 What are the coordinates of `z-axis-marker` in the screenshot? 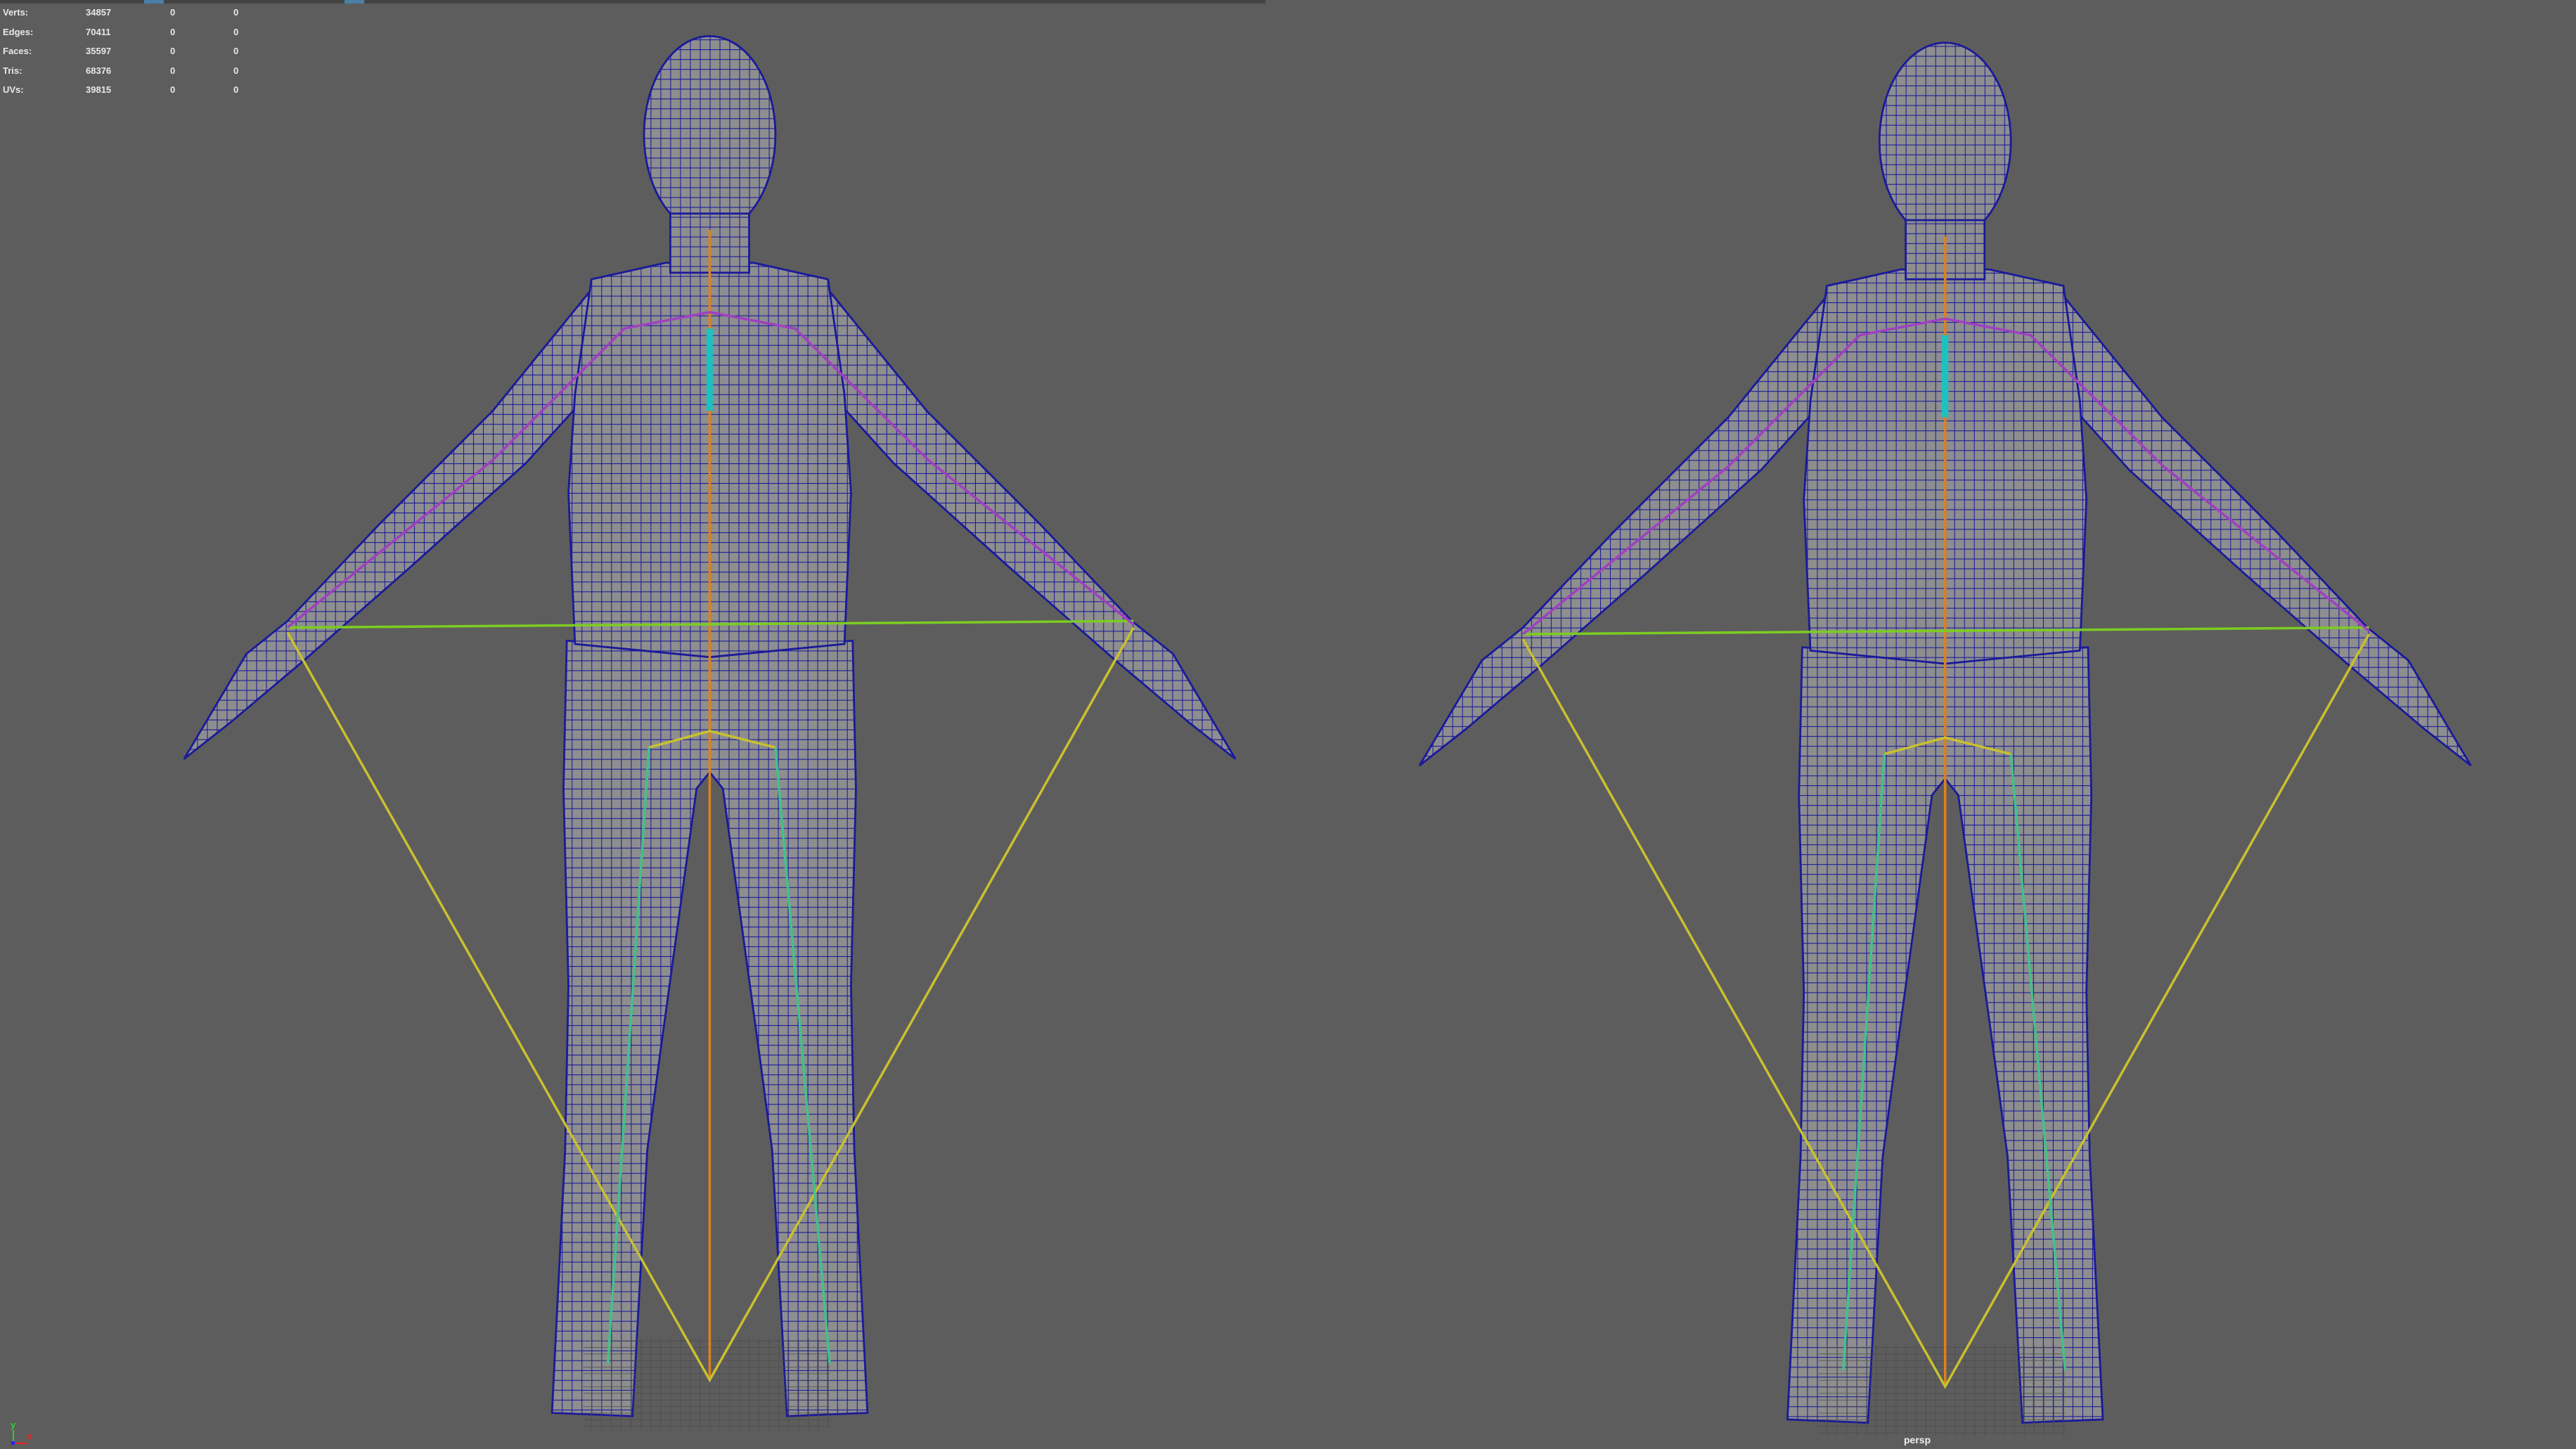 It's located at (13, 1443).